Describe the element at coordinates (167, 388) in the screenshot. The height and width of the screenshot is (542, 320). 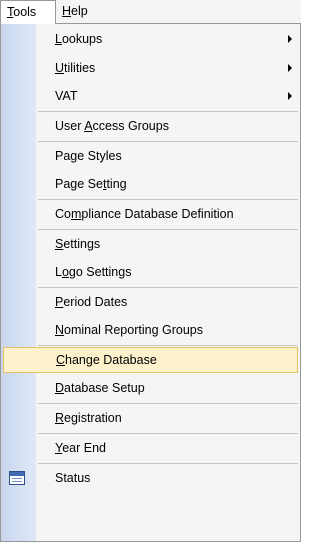
I see `menu-item-database-setup: Database Setup` at that location.